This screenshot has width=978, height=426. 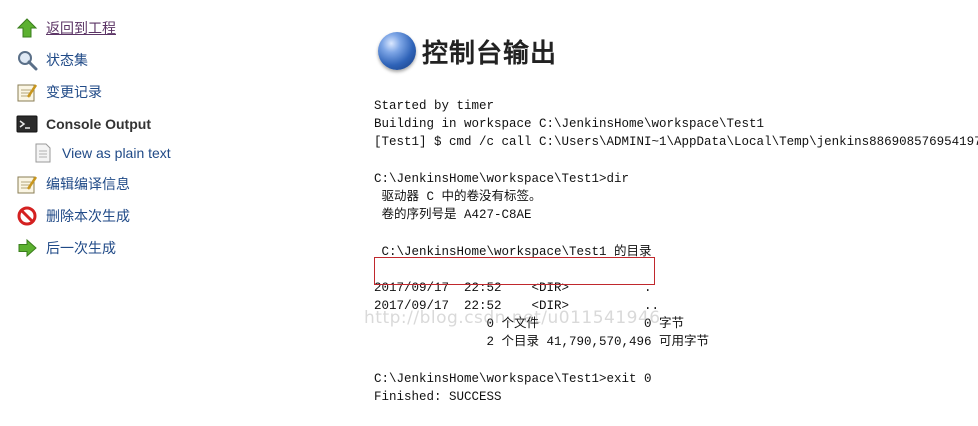 I want to click on sidebar-item-label: 编辑编译信息, so click(x=88, y=184).